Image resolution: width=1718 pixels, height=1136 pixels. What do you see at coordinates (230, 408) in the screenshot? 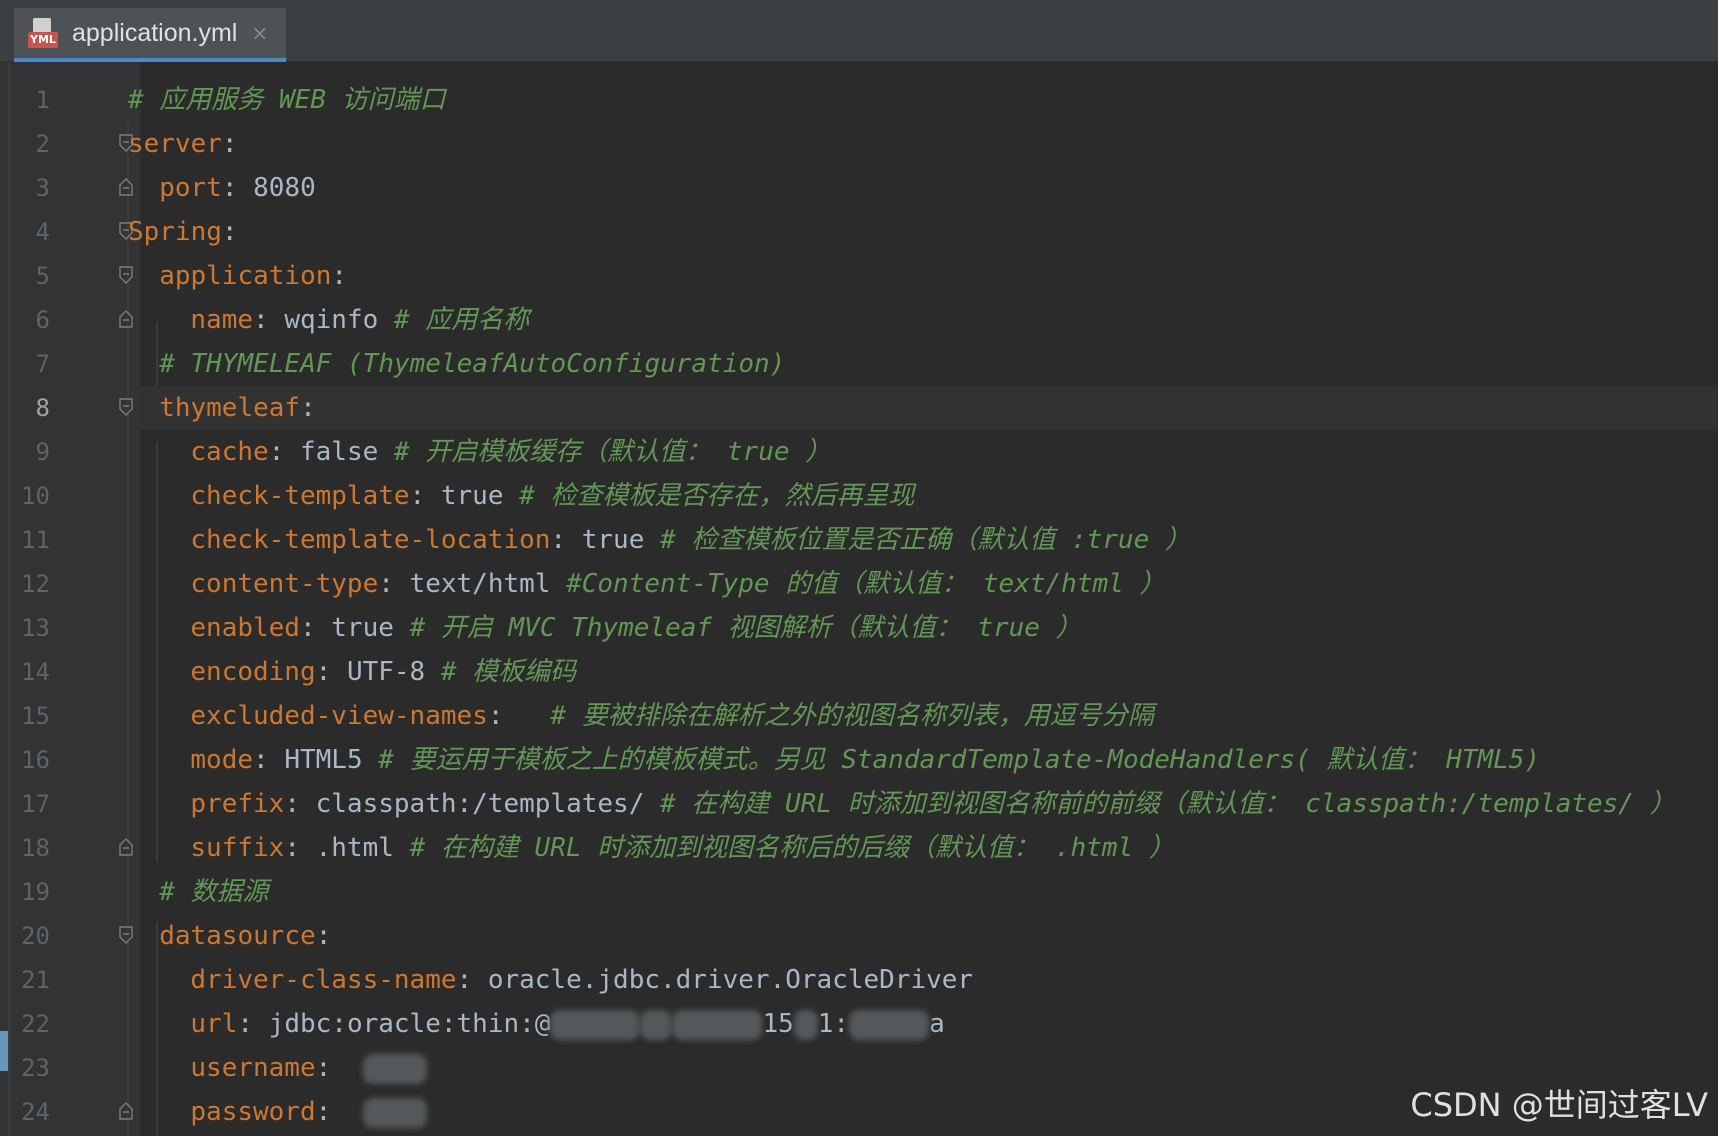
I see `yaml-key: thymeleaf` at bounding box center [230, 408].